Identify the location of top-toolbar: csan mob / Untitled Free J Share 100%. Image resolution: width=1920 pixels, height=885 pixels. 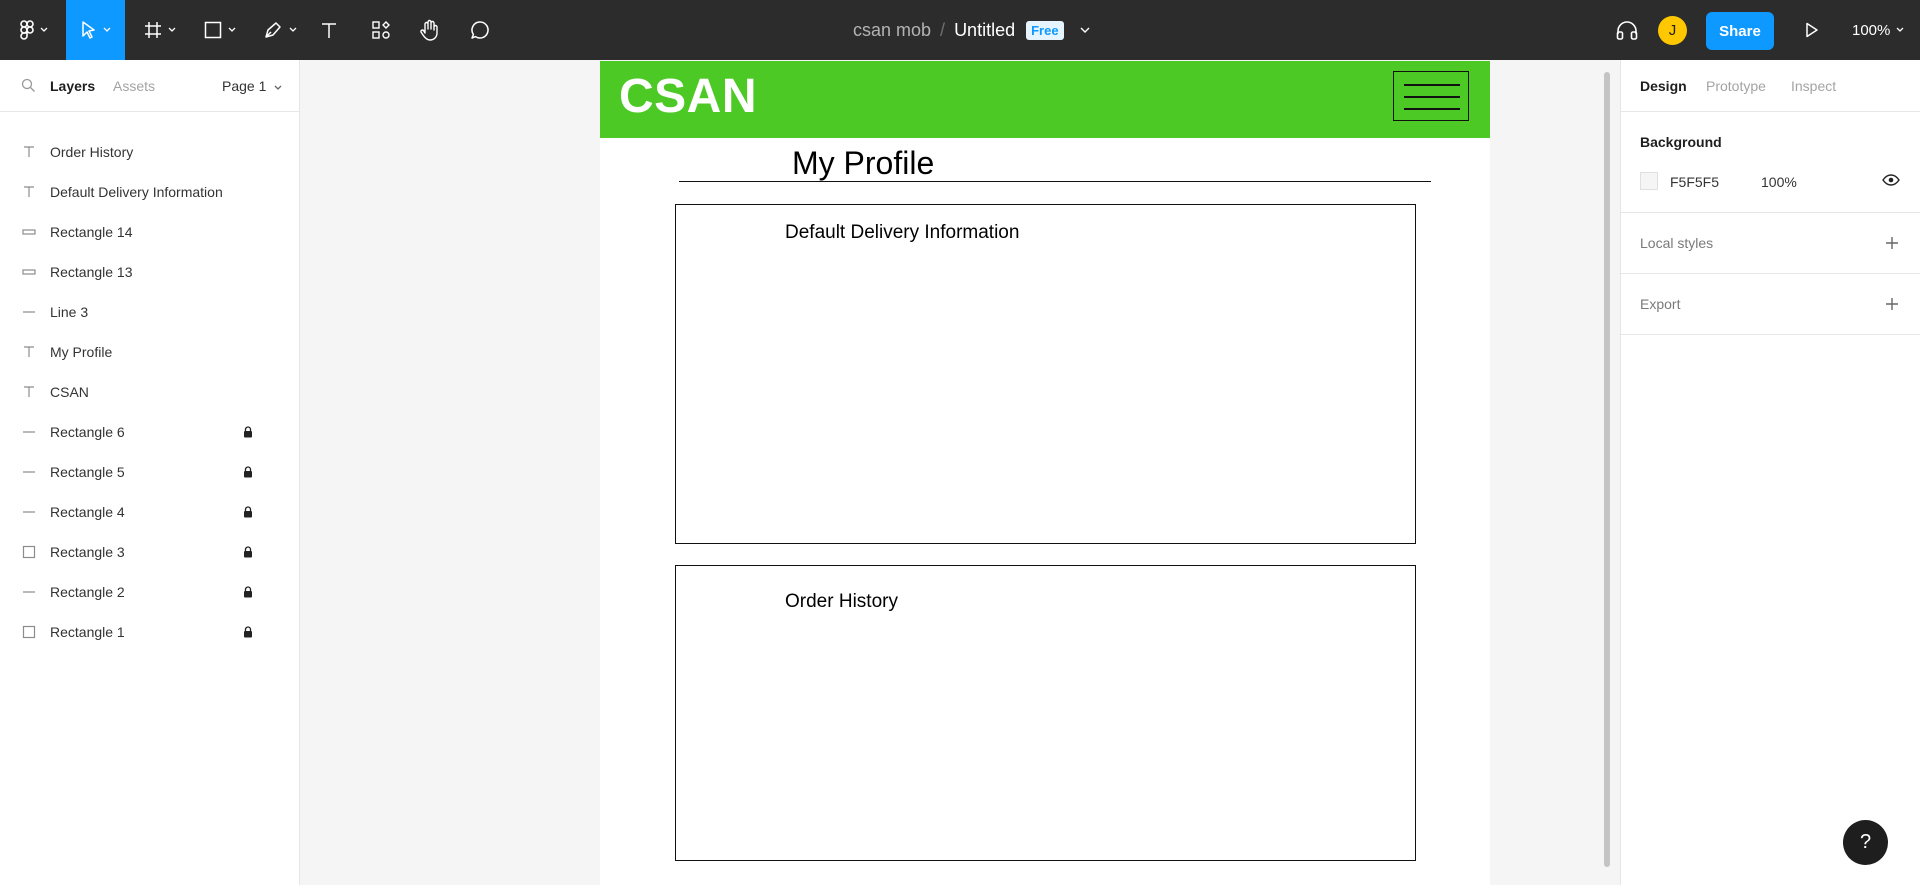
(960, 30).